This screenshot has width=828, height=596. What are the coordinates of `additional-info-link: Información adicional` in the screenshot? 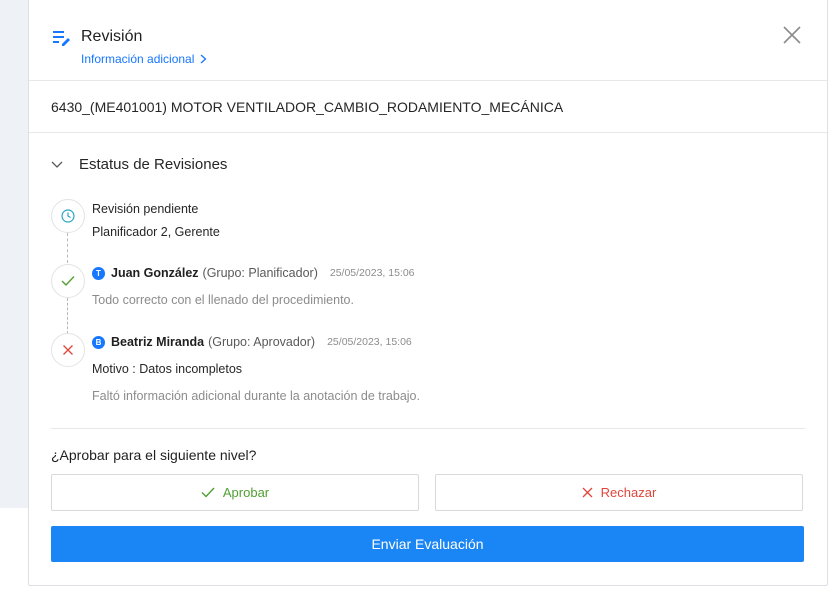 It's located at (144, 59).